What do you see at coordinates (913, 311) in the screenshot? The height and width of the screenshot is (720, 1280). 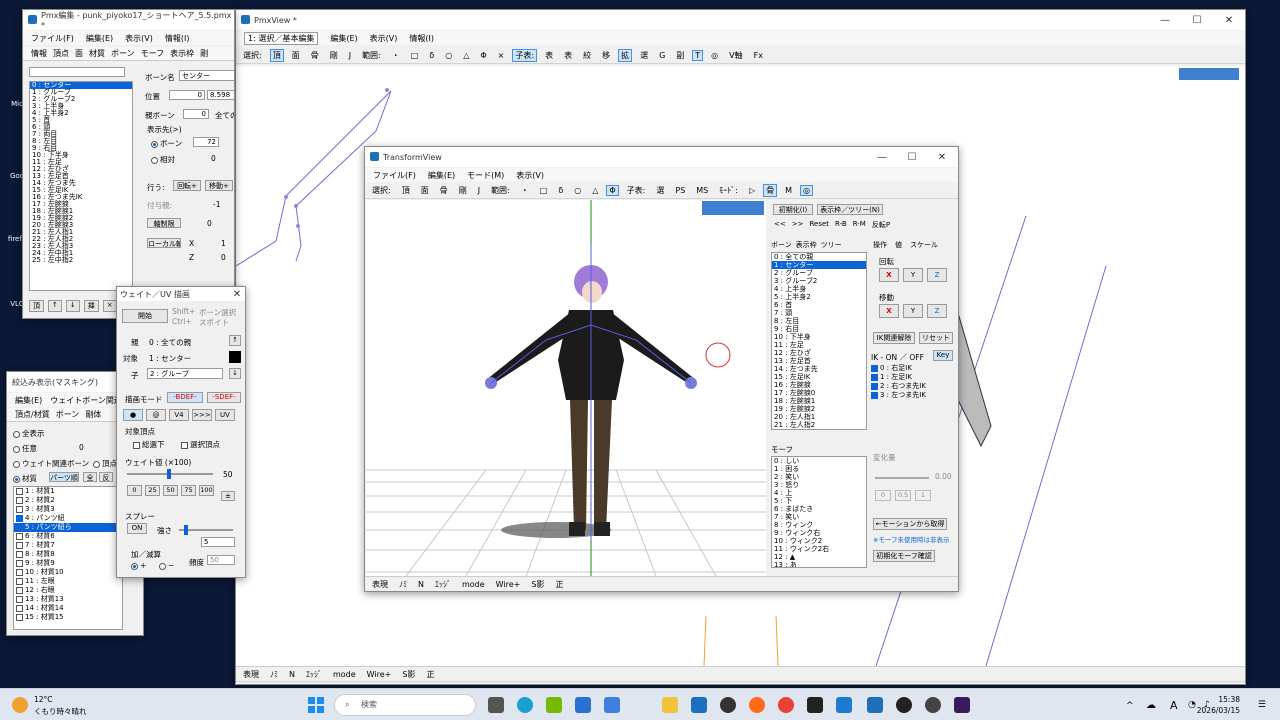 I see `tv-move-y: Y` at bounding box center [913, 311].